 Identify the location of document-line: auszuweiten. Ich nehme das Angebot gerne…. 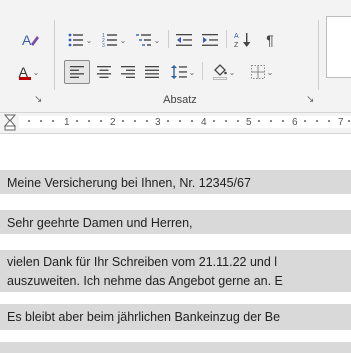
(145, 281).